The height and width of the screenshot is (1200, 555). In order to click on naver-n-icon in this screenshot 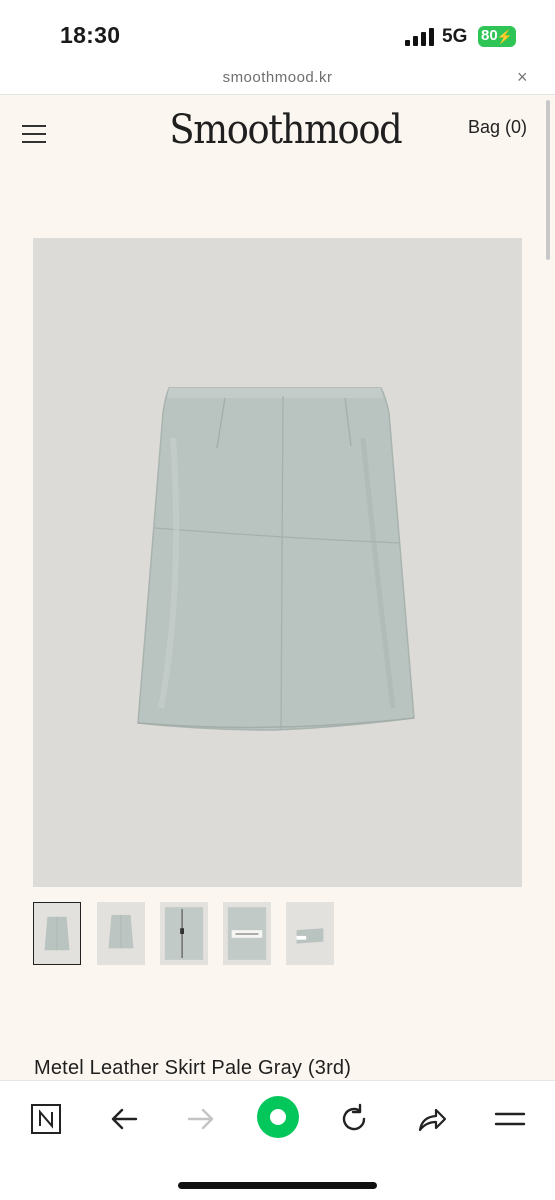, I will do `click(46, 1119)`.